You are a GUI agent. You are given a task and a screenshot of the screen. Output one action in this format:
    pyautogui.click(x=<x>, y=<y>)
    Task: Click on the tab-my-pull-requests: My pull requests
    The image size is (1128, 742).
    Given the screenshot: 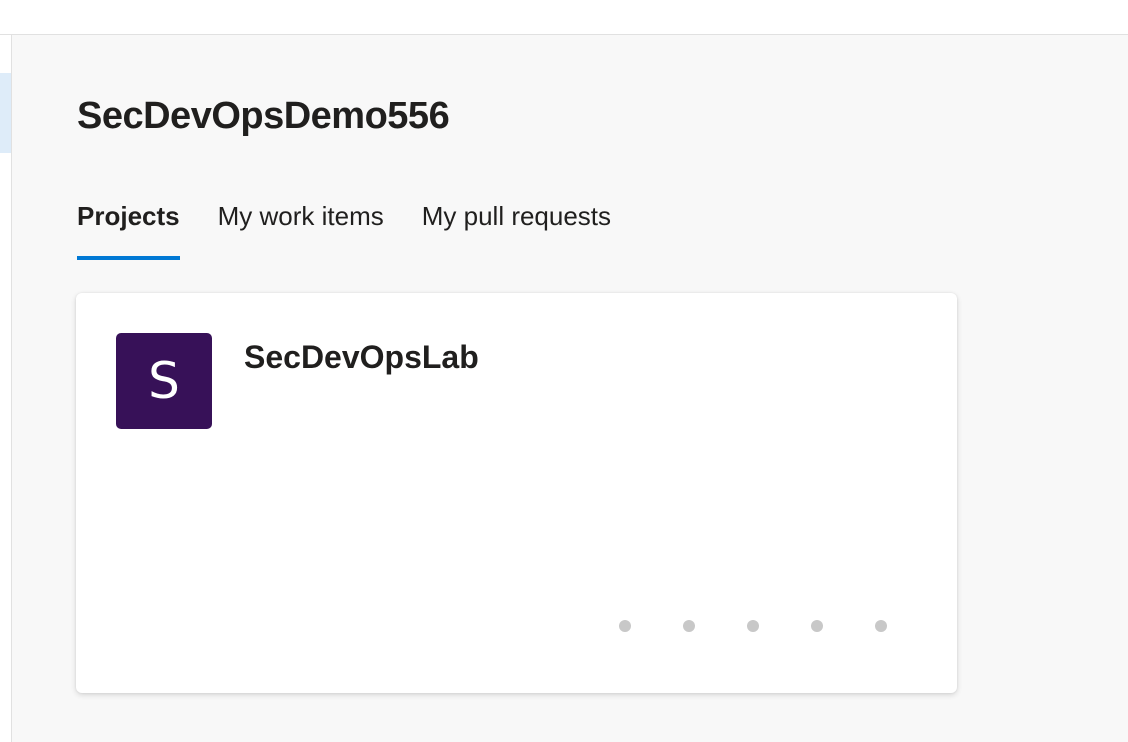 What is the action you would take?
    pyautogui.click(x=516, y=229)
    